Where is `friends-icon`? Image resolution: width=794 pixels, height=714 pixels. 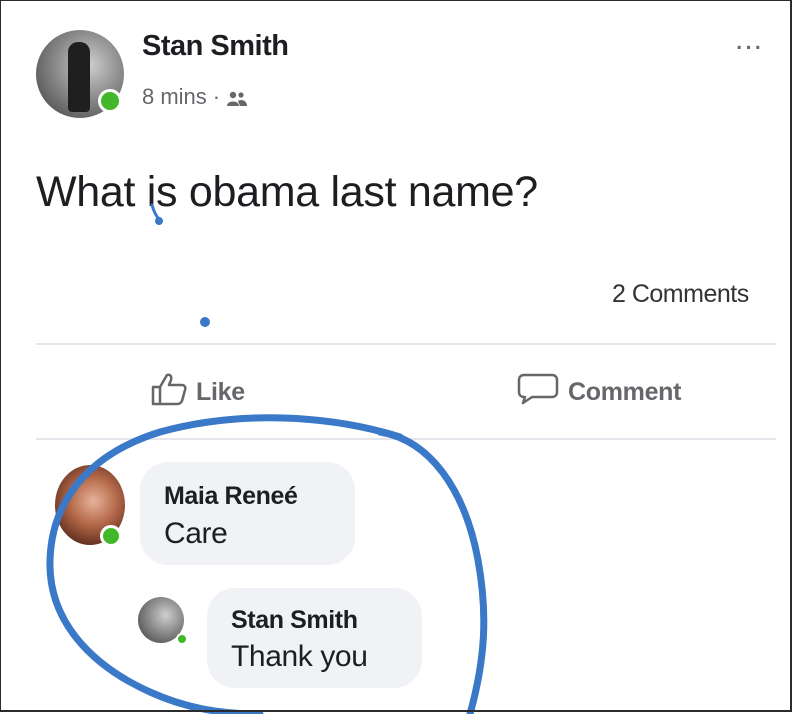 friends-icon is located at coordinates (237, 97).